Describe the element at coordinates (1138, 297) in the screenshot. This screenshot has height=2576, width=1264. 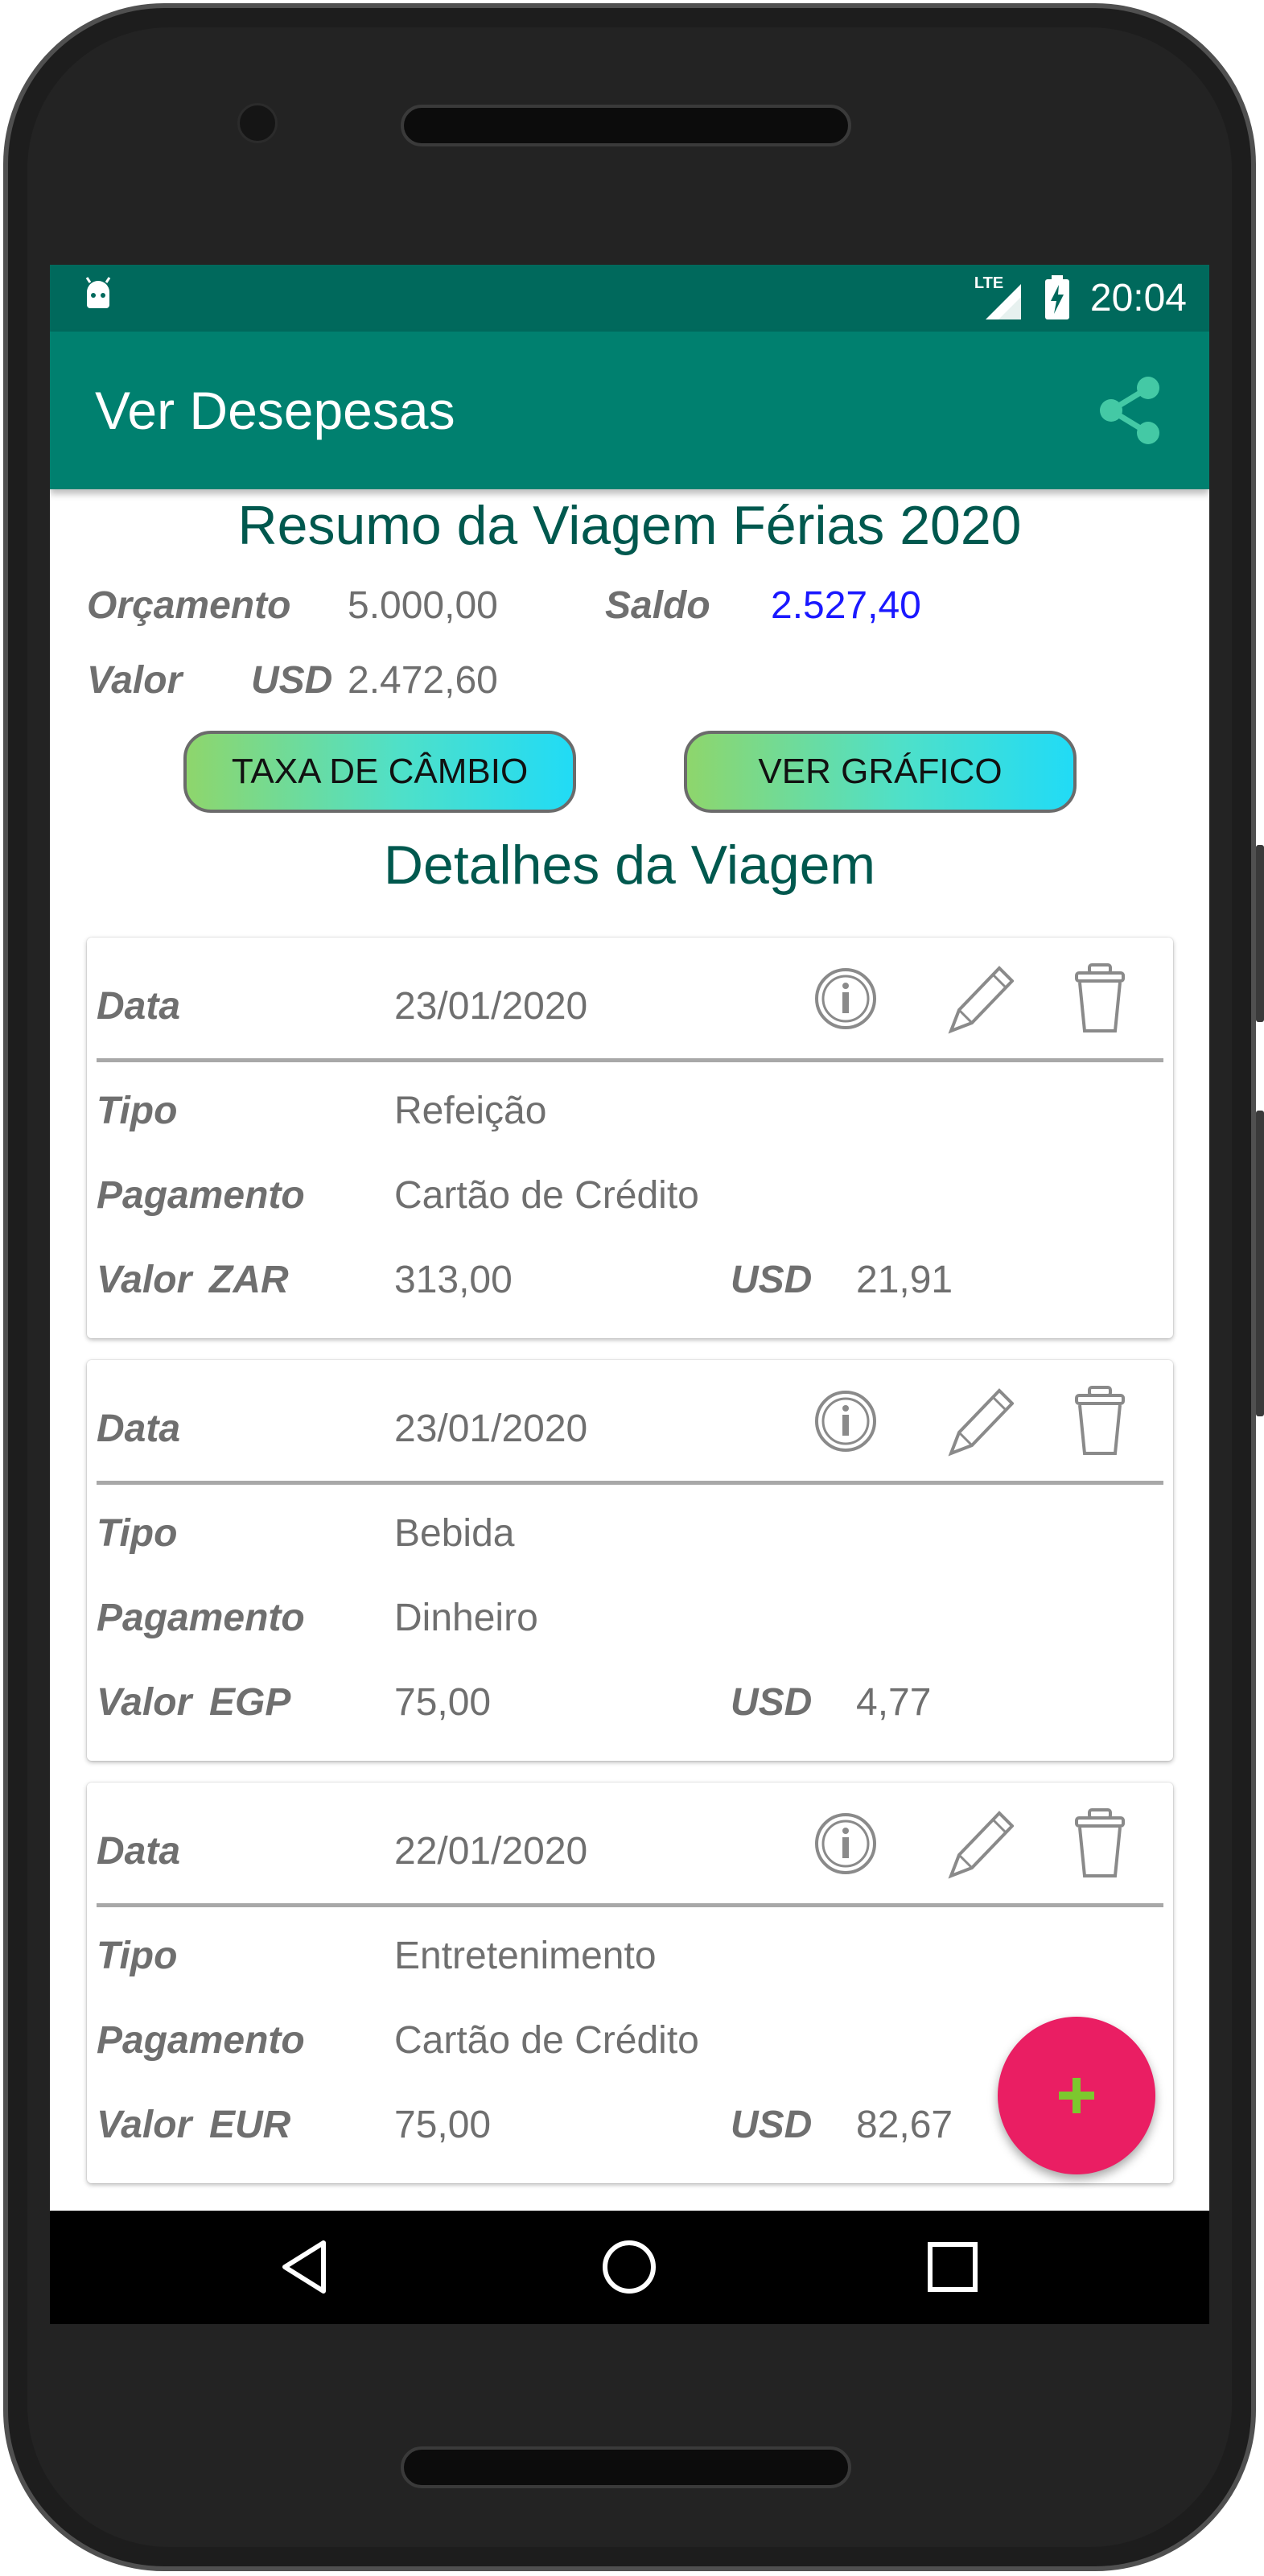
I see `status-time: 20:04` at that location.